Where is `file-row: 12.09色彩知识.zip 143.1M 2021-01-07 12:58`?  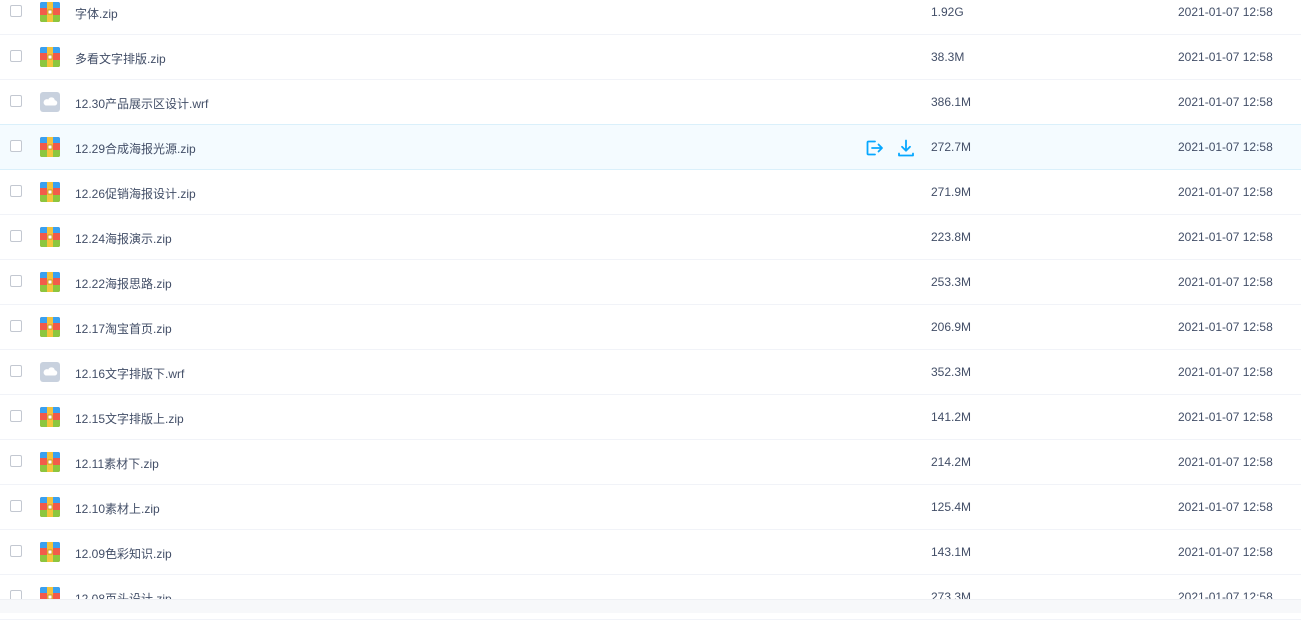 file-row: 12.09色彩知识.zip 143.1M 2021-01-07 12:58 is located at coordinates (650, 552).